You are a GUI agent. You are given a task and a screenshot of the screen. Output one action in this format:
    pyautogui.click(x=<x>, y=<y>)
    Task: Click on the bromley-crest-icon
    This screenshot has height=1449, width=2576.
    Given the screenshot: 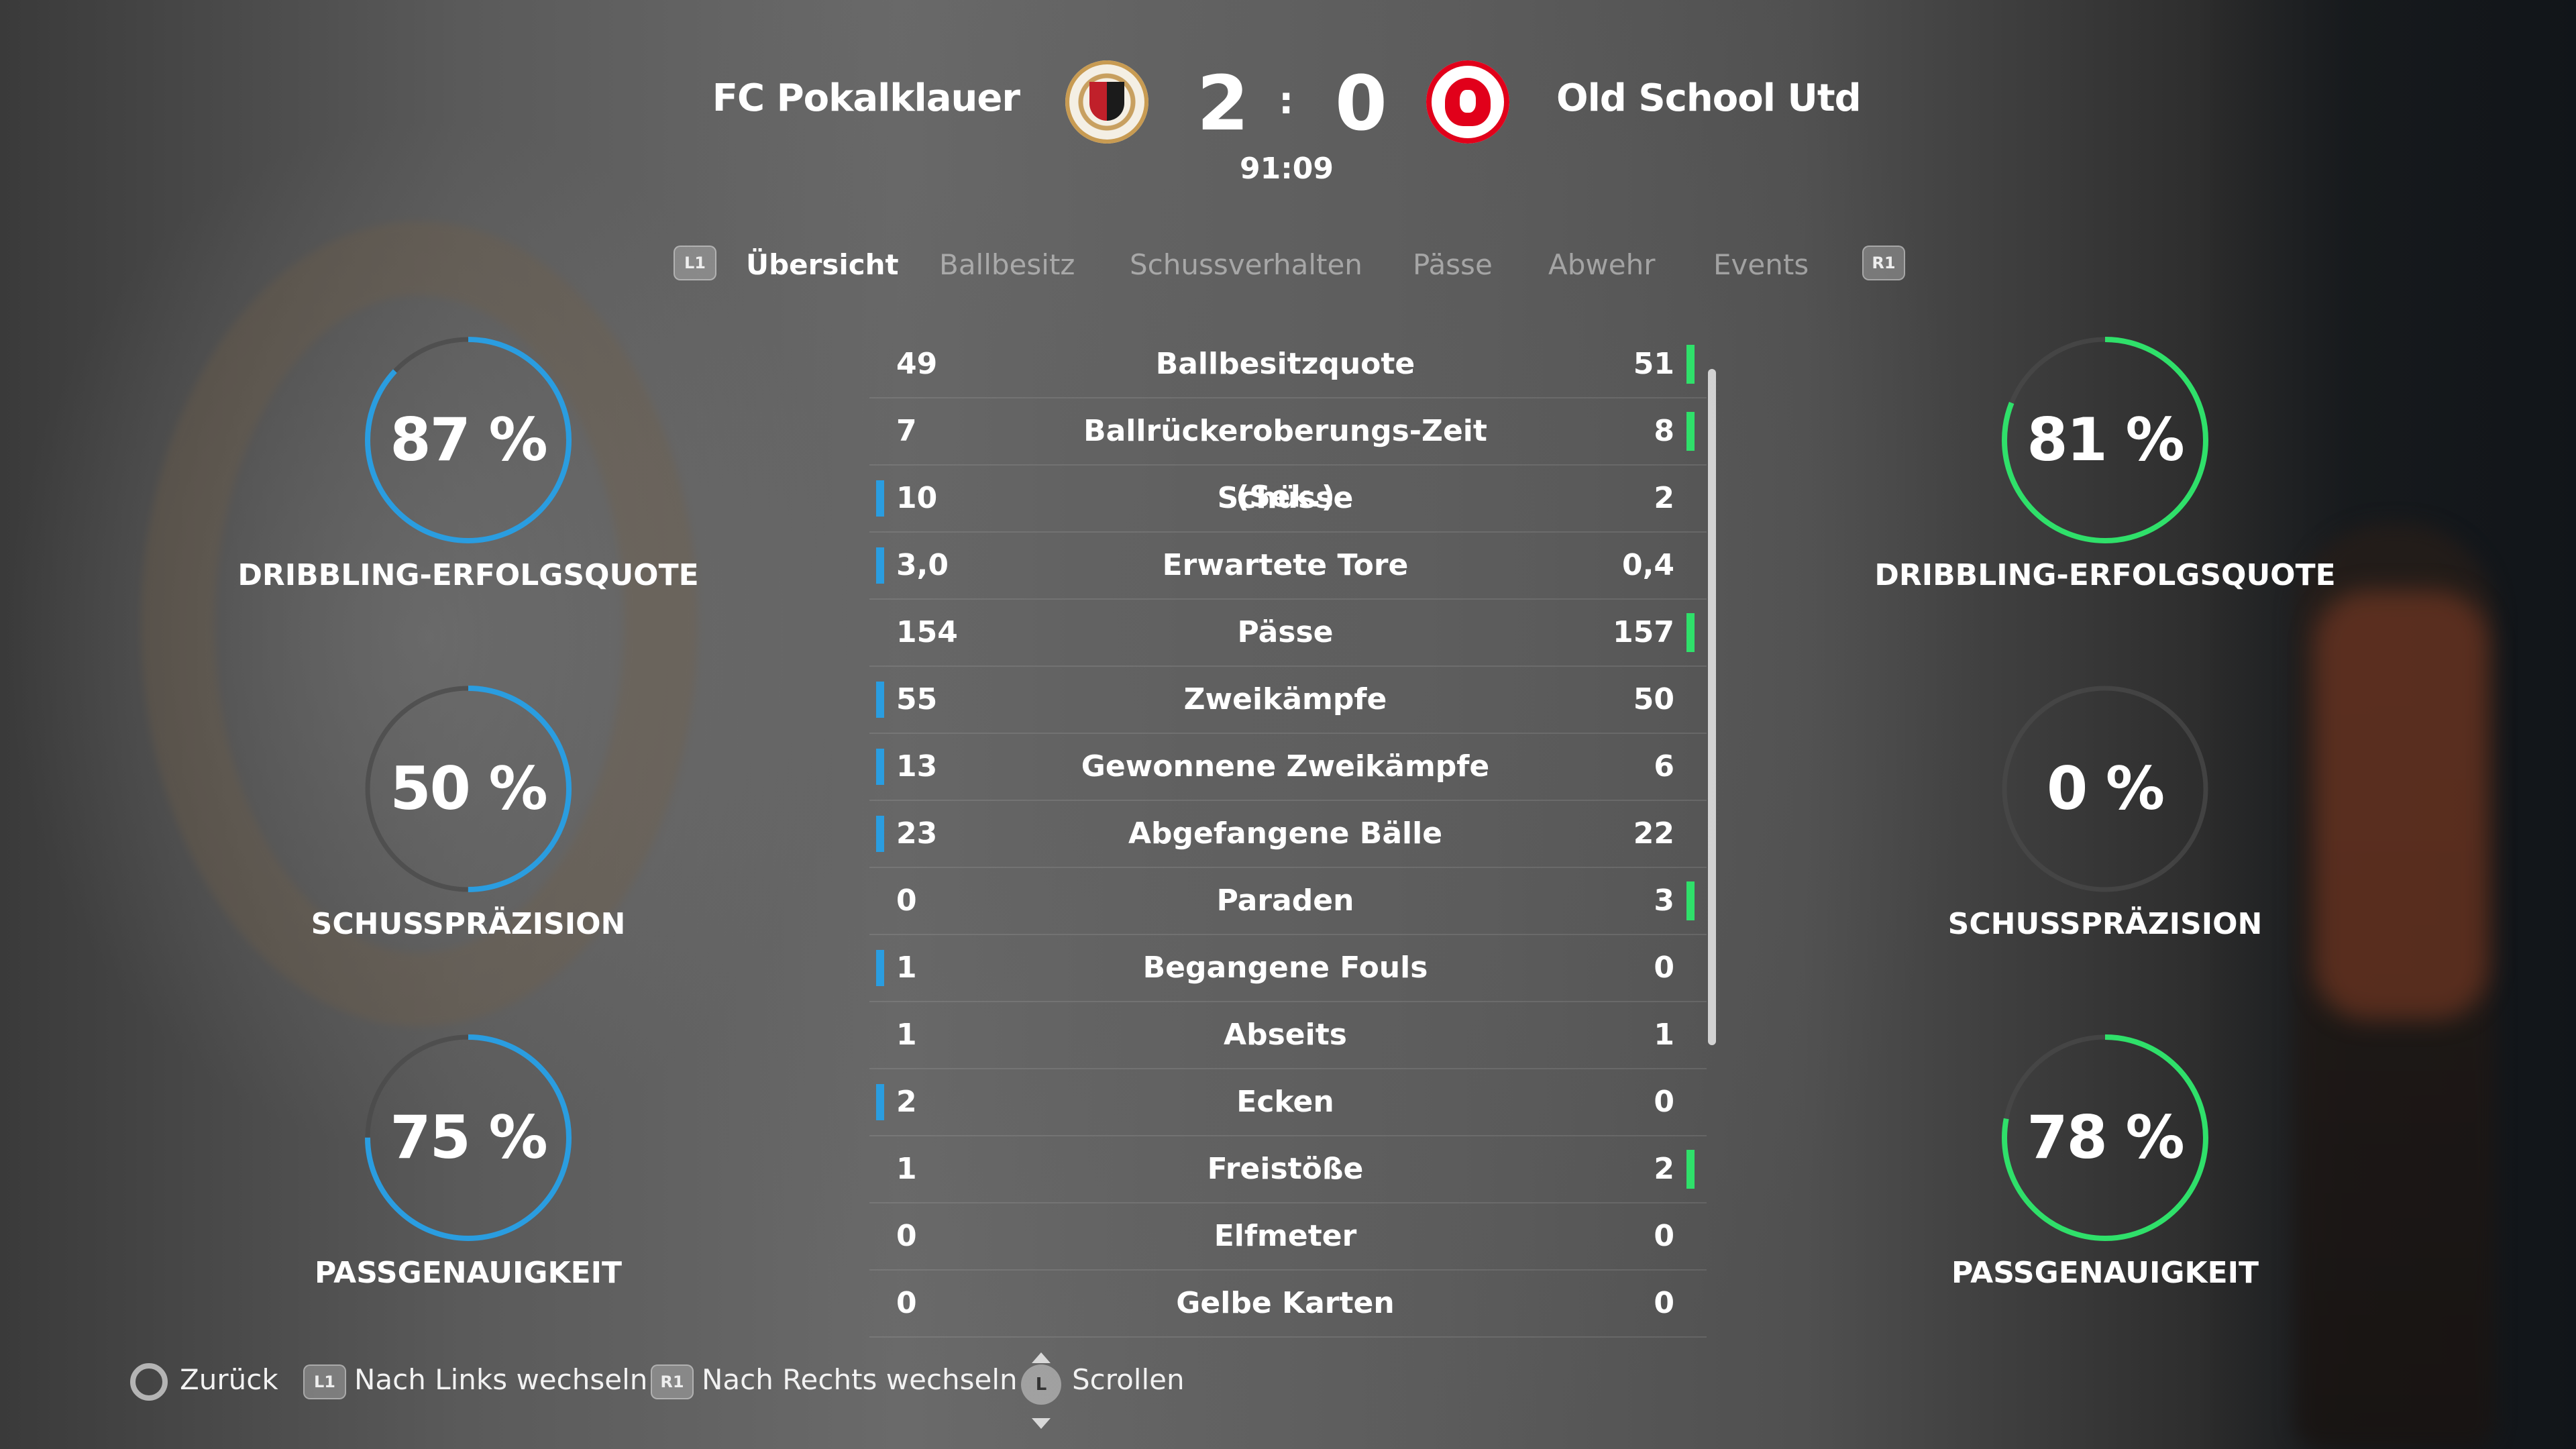 What is the action you would take?
    pyautogui.click(x=1106, y=102)
    